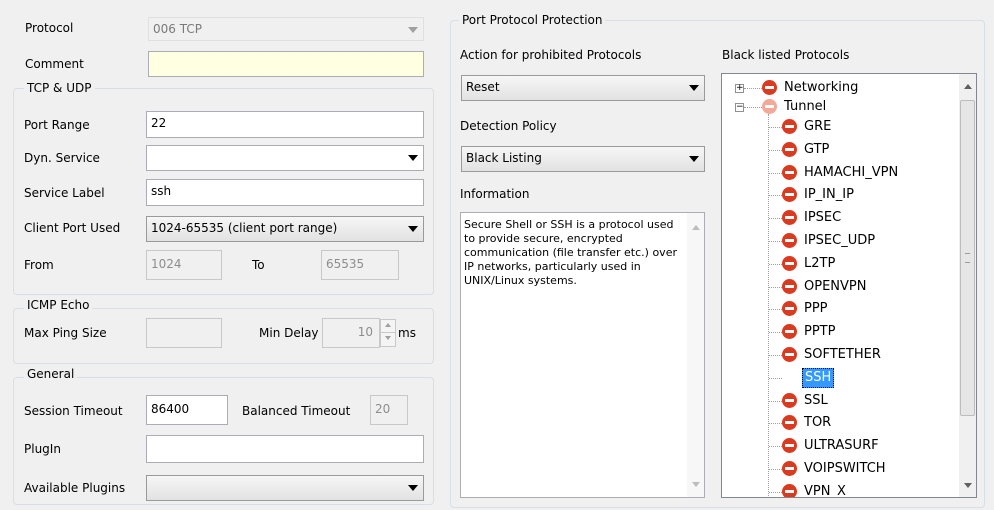 This screenshot has width=994, height=510. Describe the element at coordinates (739, 107) in the screenshot. I see `collapse-minus-icon: −` at that location.